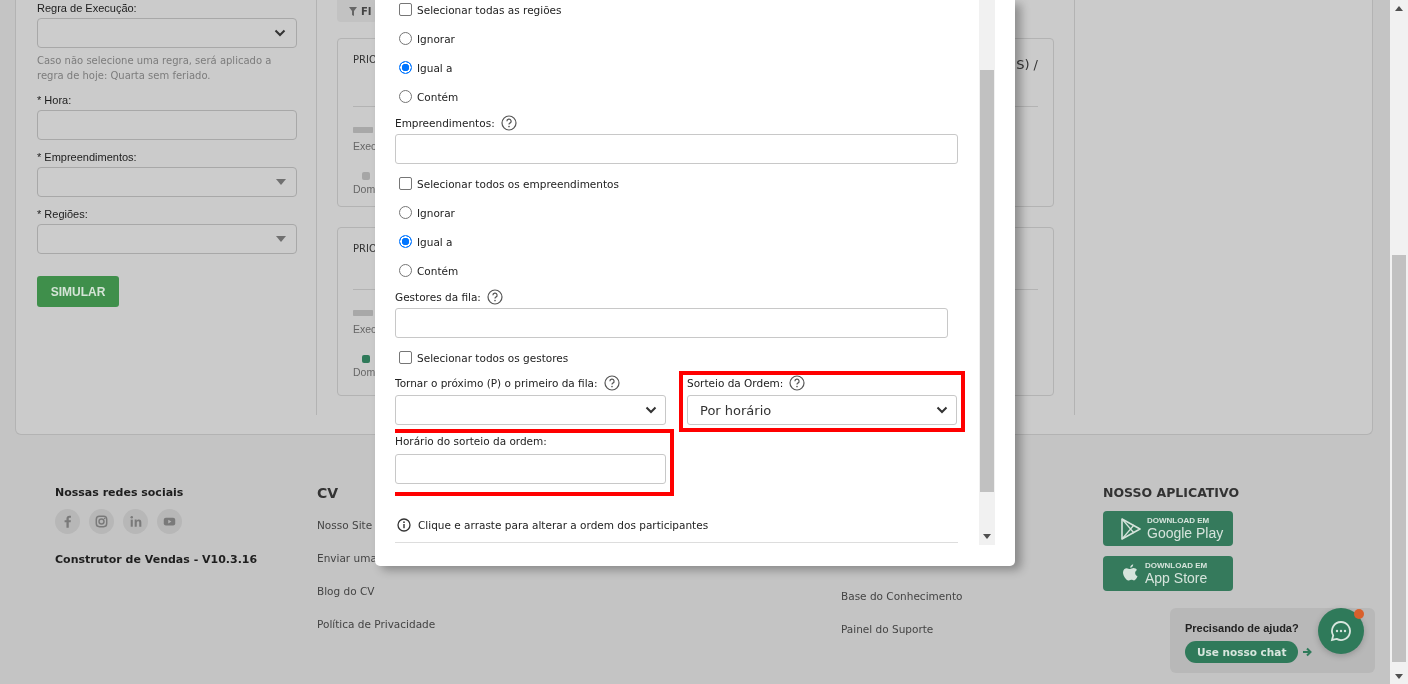  What do you see at coordinates (1131, 528) in the screenshot?
I see `play-icon` at bounding box center [1131, 528].